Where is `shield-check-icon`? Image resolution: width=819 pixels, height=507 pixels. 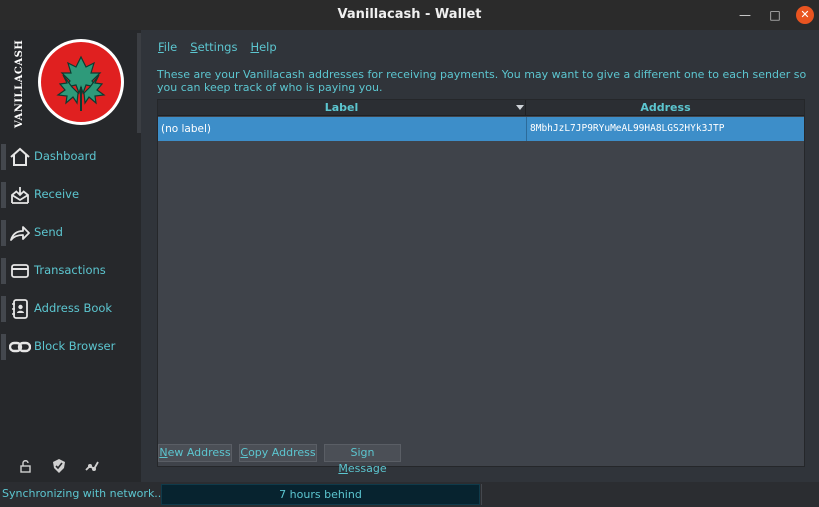
shield-check-icon is located at coordinates (59, 466).